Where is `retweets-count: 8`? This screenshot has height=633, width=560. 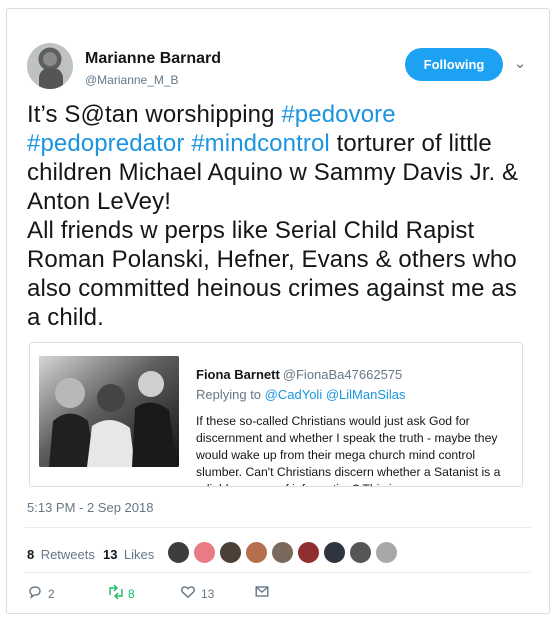
retweets-count: 8 is located at coordinates (31, 554).